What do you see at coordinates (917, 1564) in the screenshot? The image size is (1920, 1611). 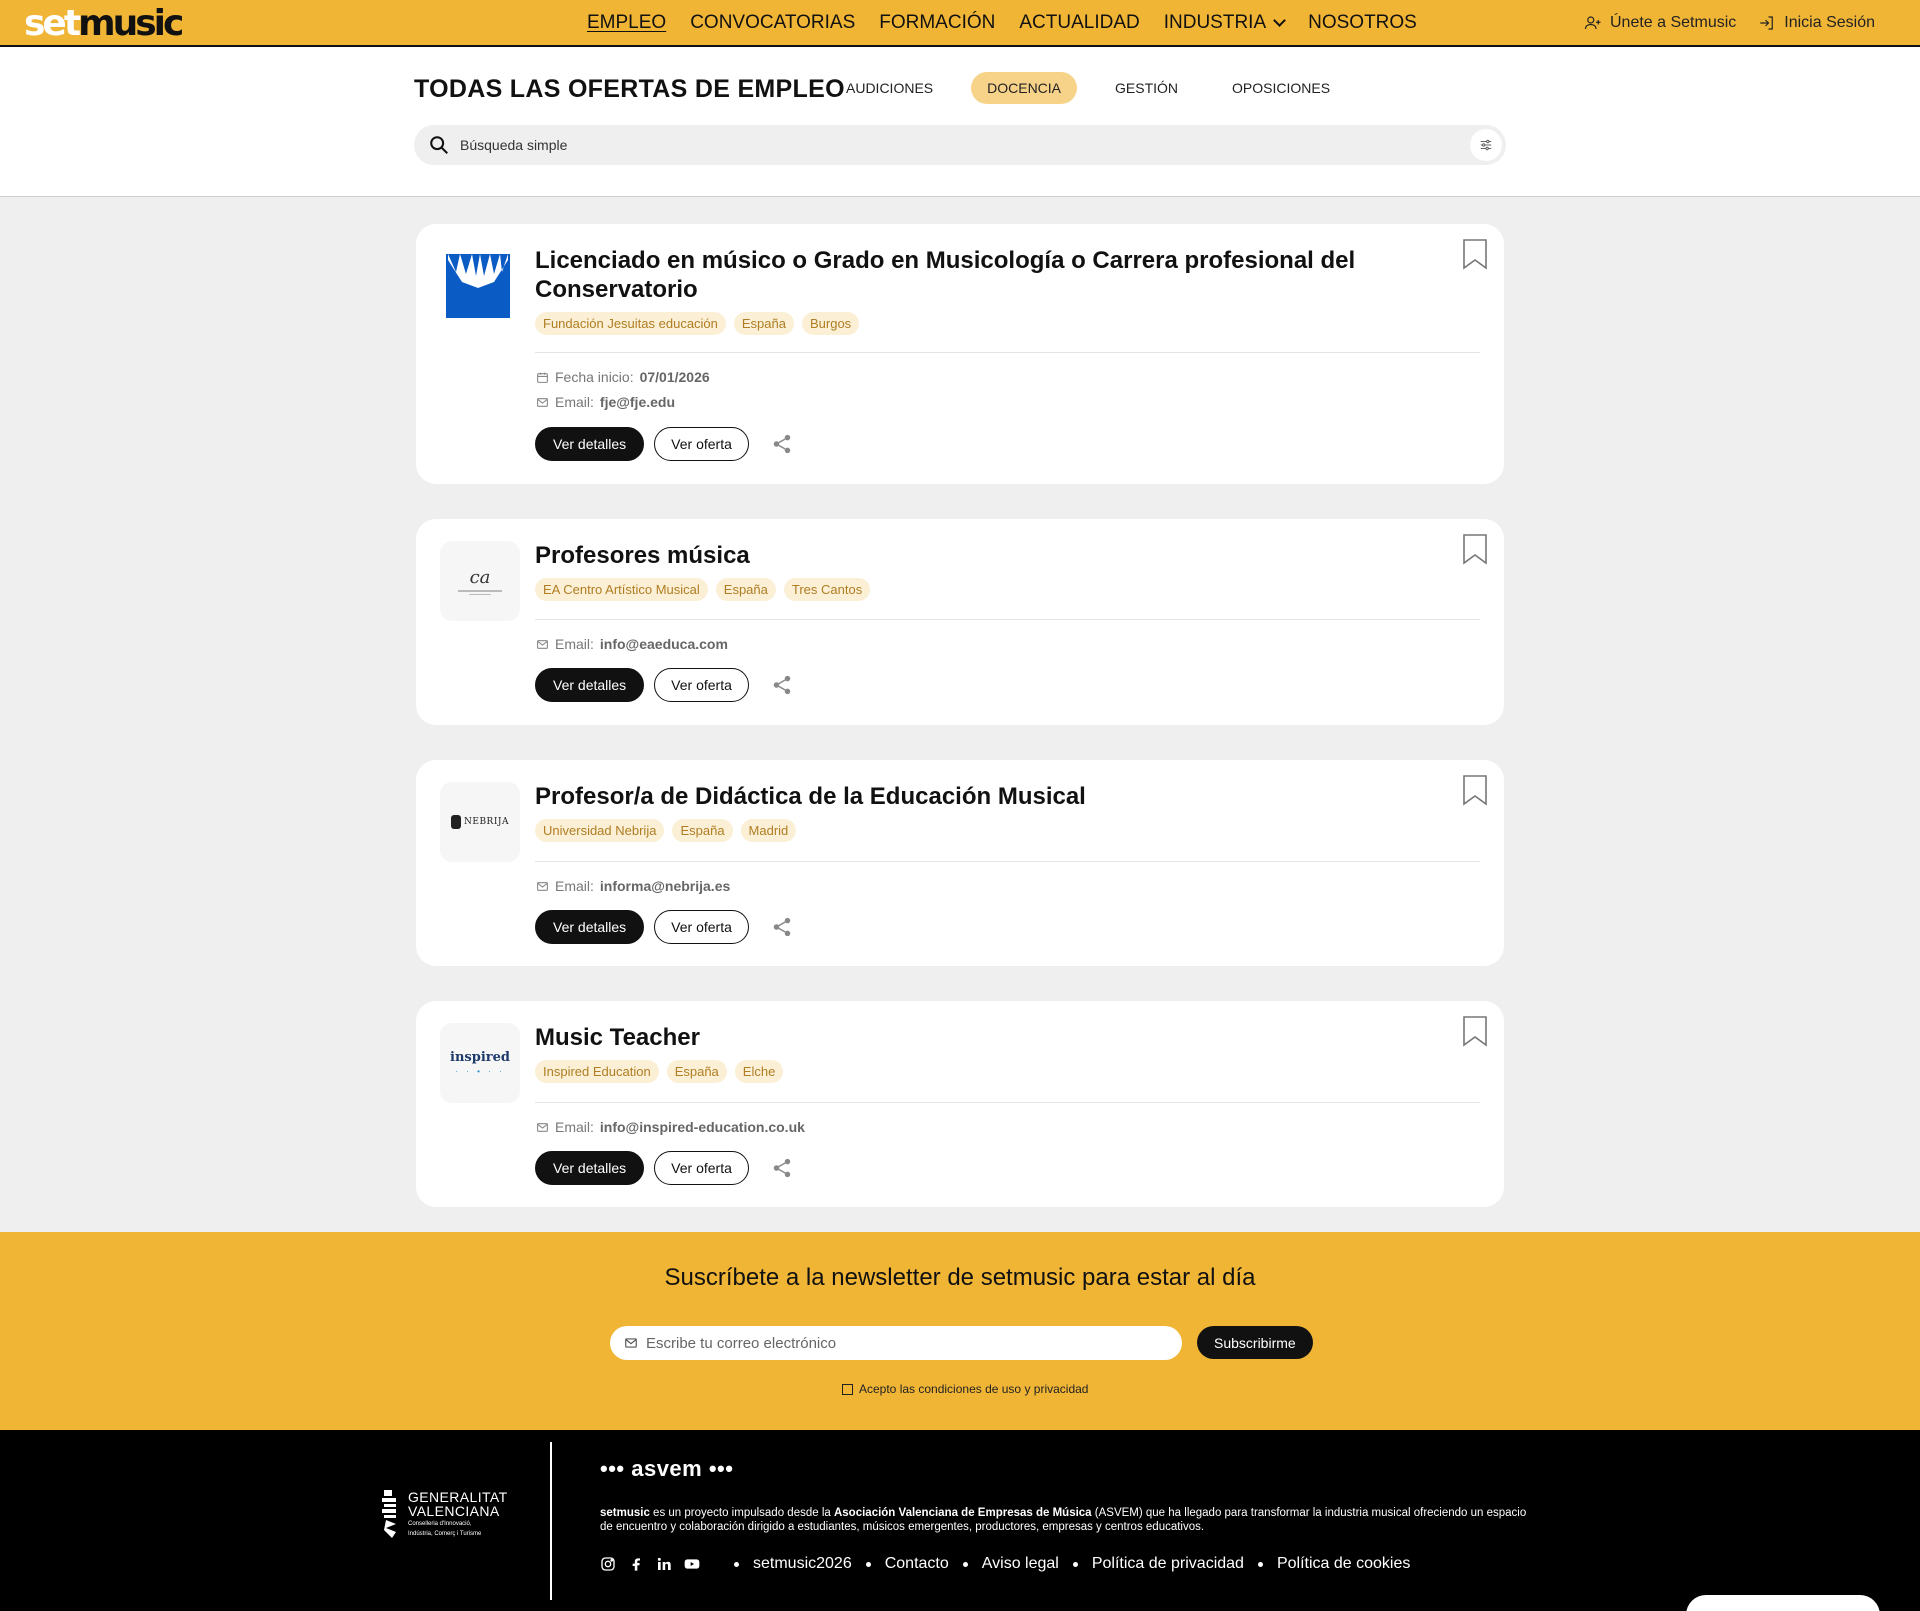 I see `footer-link-contacto: Contacto` at bounding box center [917, 1564].